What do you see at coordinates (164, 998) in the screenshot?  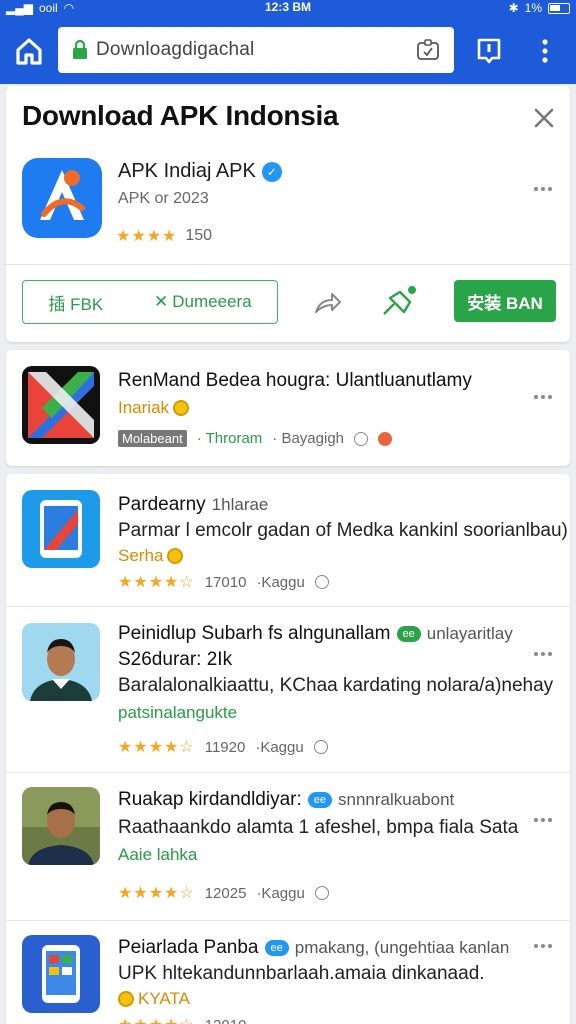 I see `item-tag-text: KYATA` at bounding box center [164, 998].